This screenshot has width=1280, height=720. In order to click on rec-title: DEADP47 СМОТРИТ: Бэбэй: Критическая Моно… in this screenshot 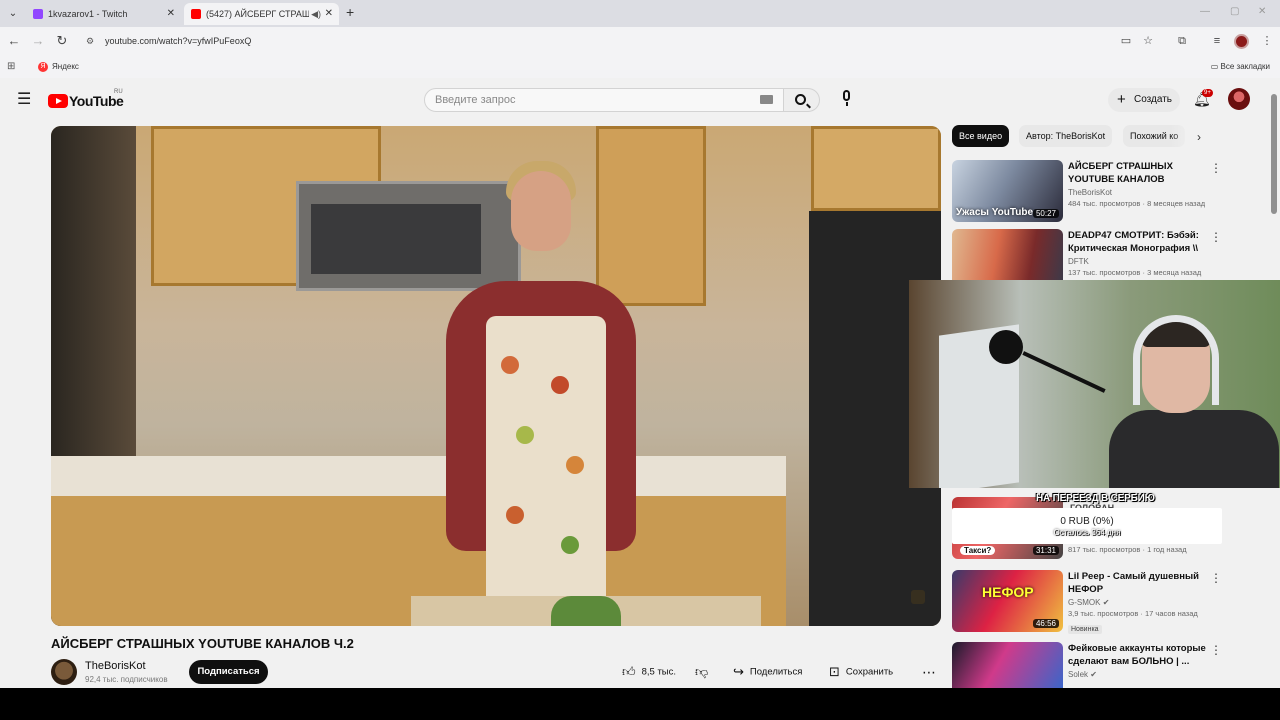, I will do `click(1138, 242)`.